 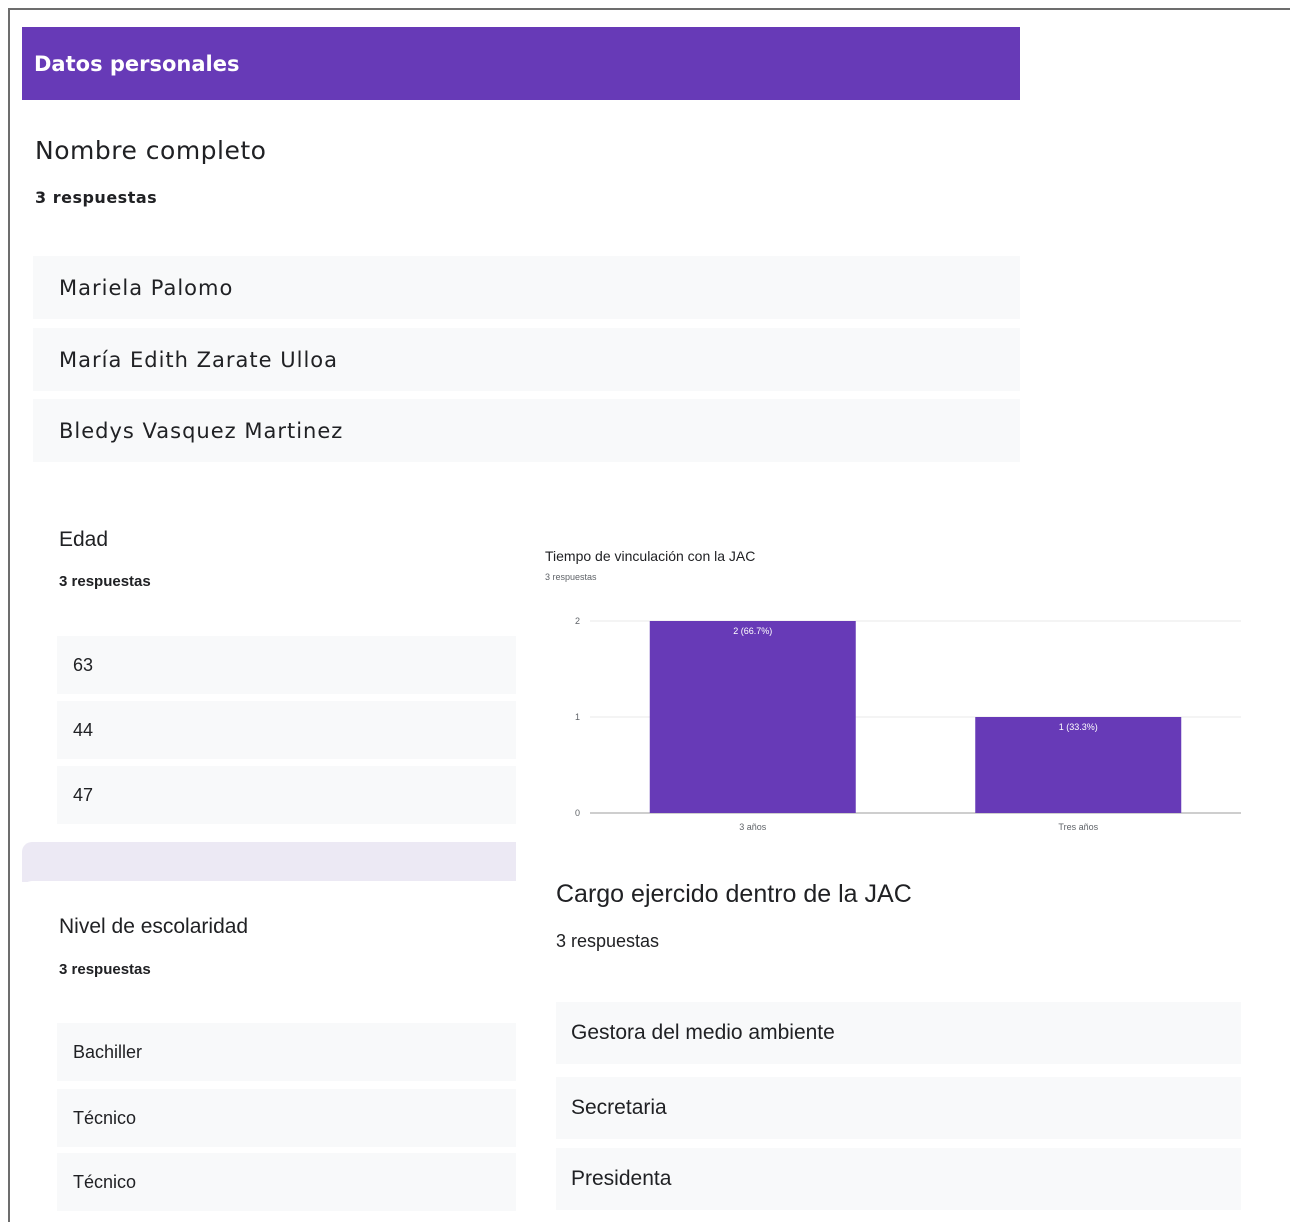 I want to click on bar, so click(x=752, y=717).